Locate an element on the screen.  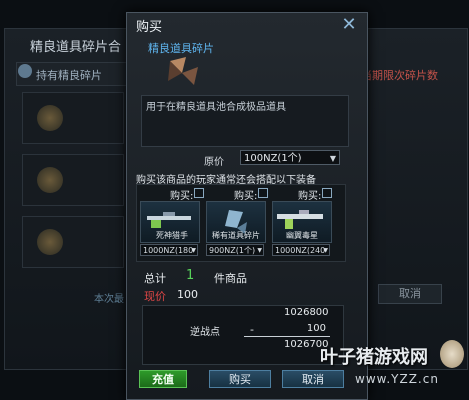
calc-divider is located at coordinates (287, 336).